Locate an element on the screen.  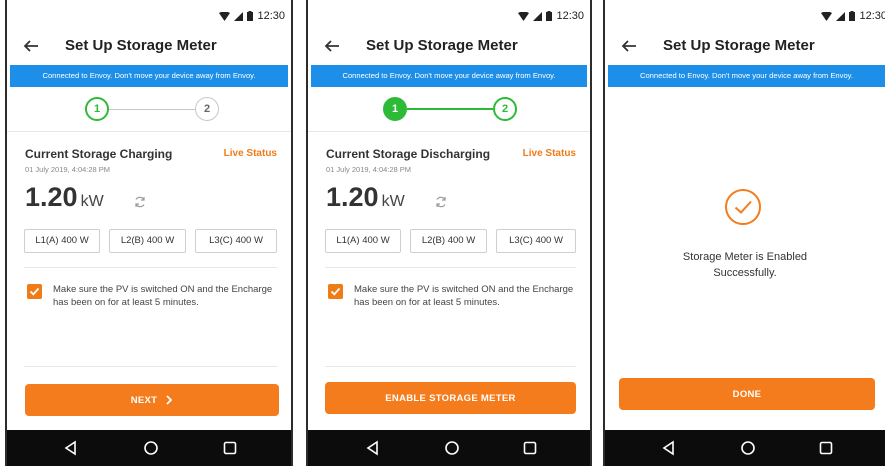
section-title: Current Storage Charging is located at coordinates (99, 154).